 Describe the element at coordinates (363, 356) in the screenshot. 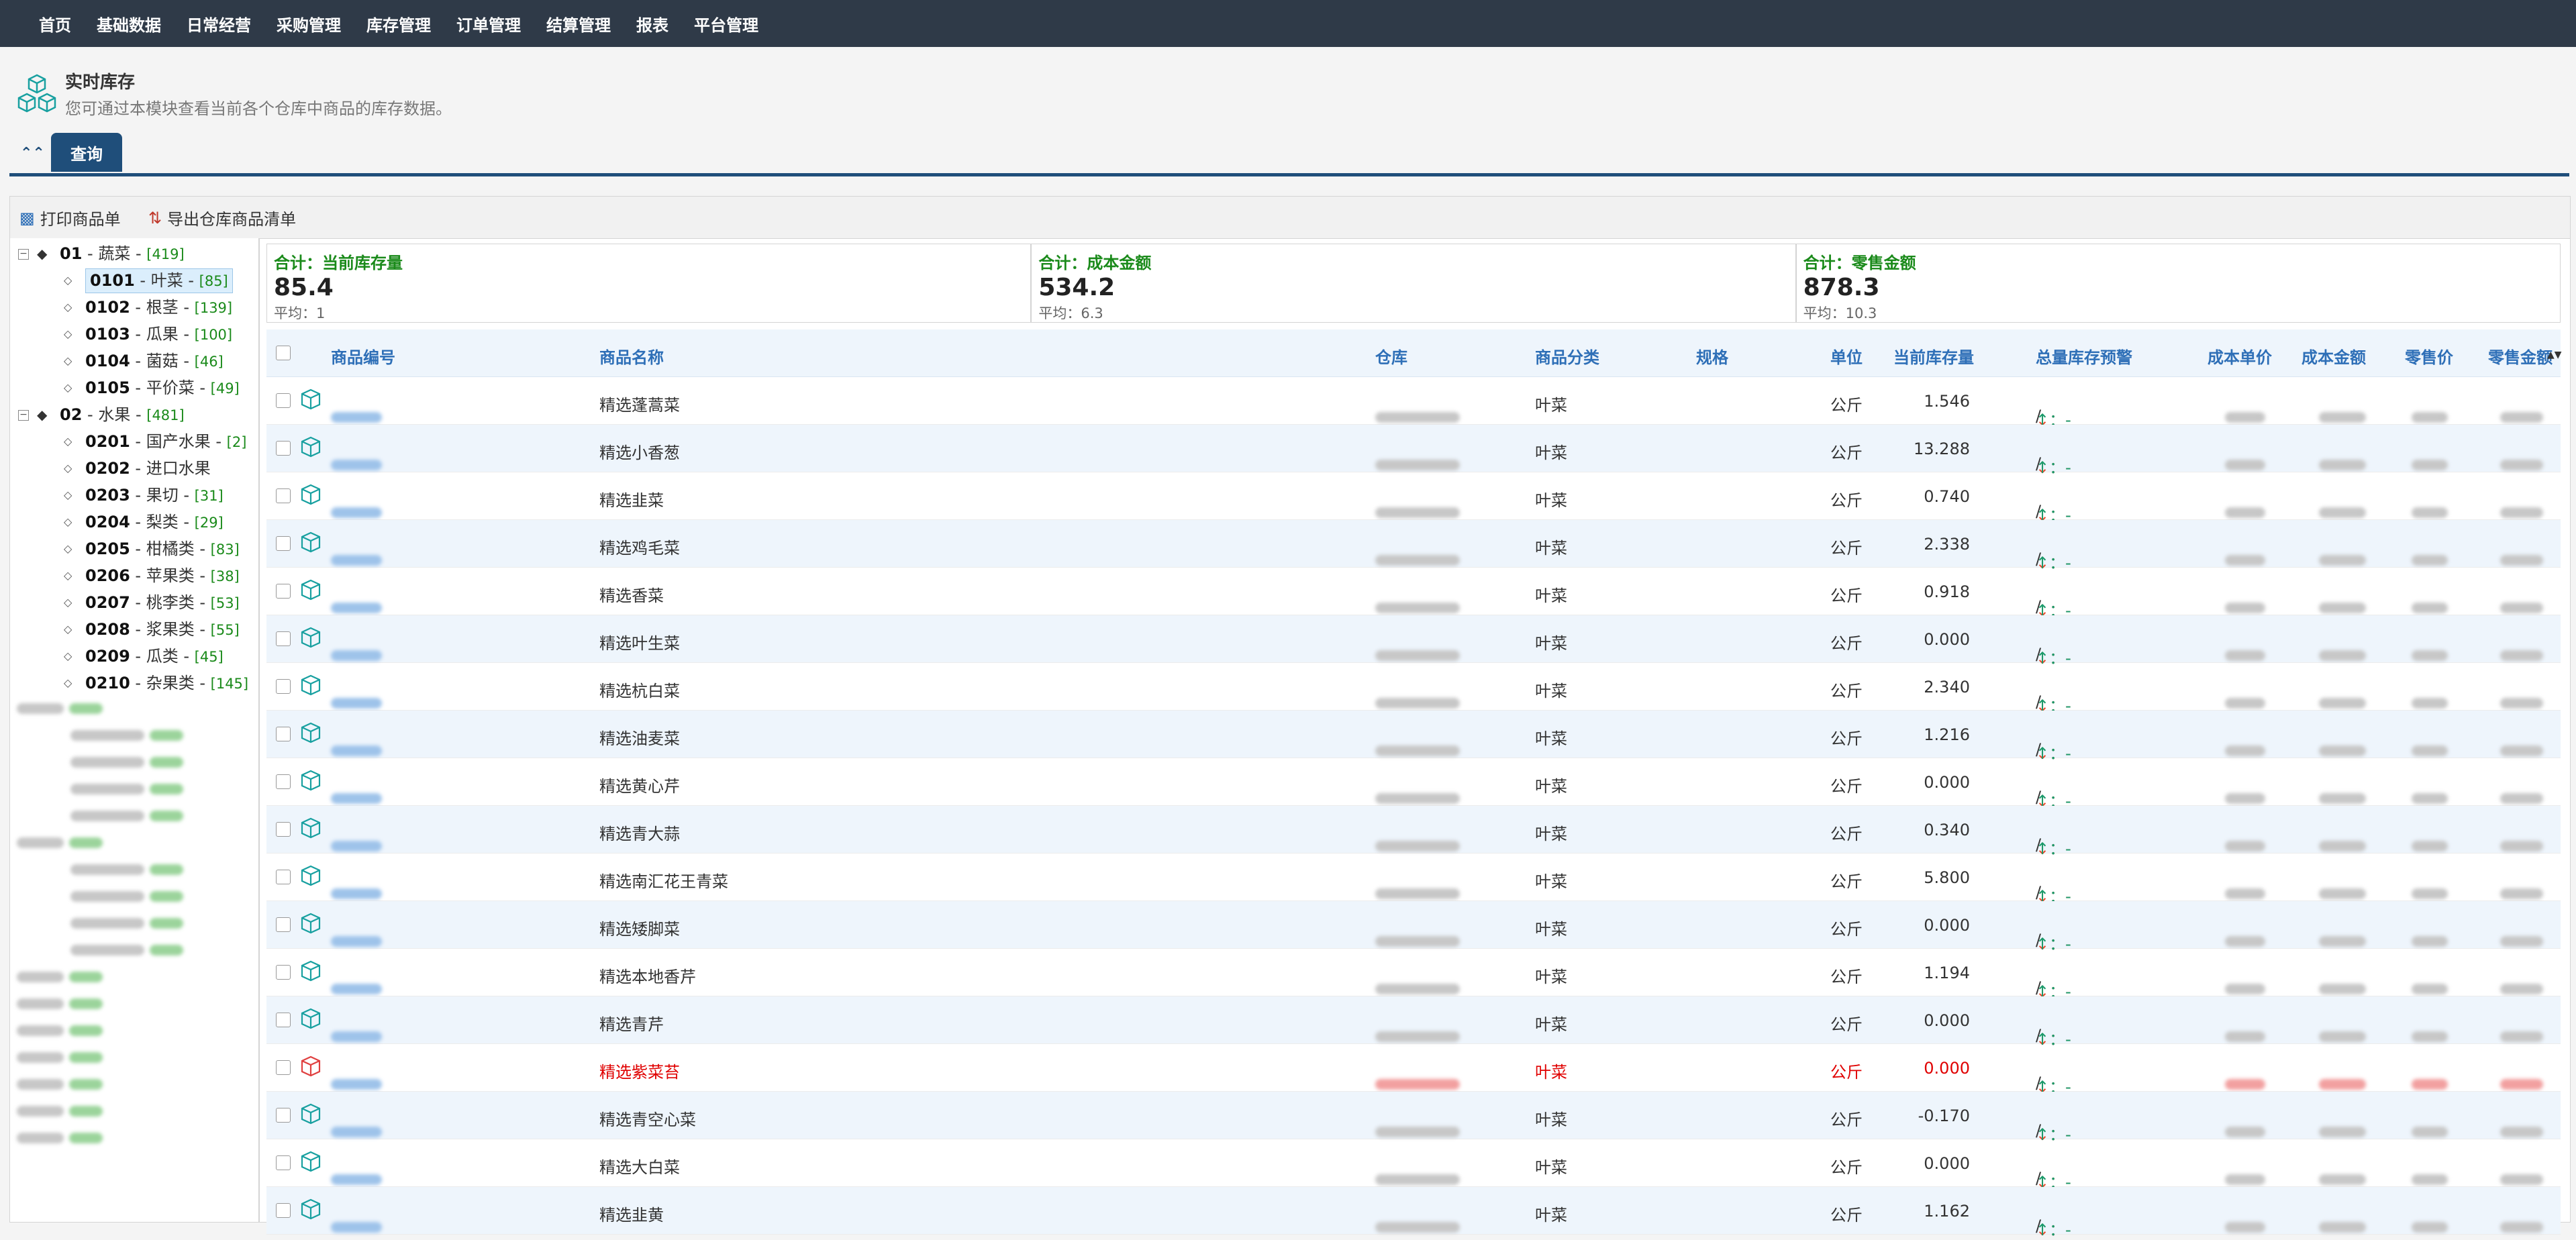

I see `col-code: 商品编号` at that location.